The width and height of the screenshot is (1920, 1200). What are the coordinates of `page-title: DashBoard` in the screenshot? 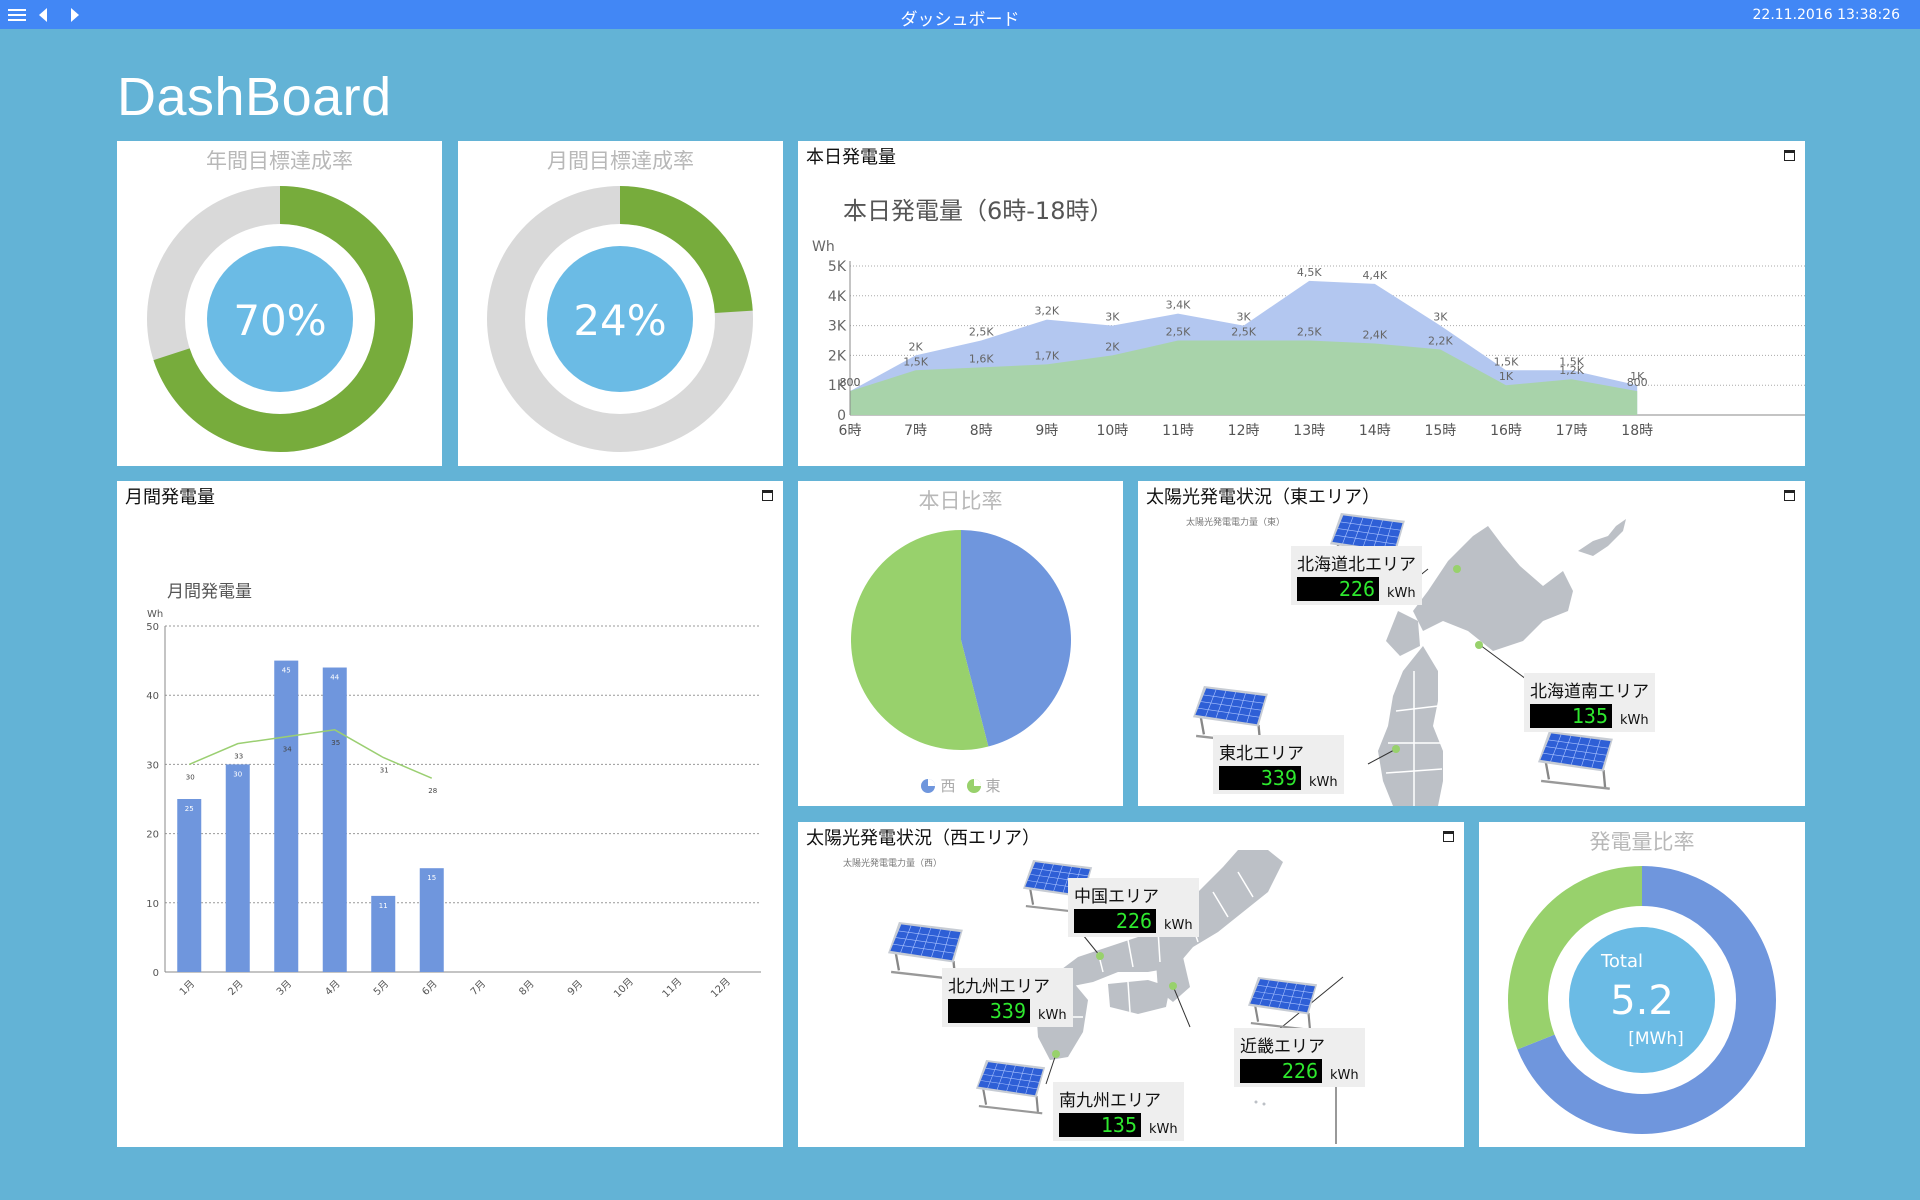 It's located at (254, 97).